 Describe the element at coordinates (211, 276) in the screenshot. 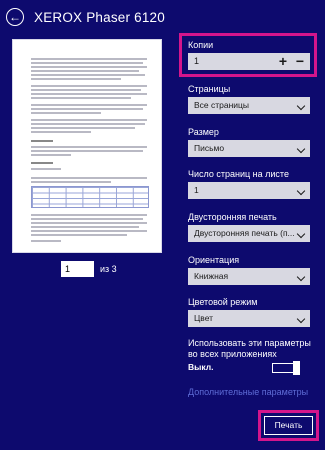

I see `orientation-value: Книжная` at that location.